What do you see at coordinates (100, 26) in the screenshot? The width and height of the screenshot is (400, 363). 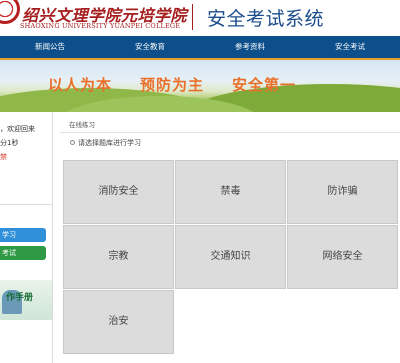 I see `school-name-en: SHAOXING UNIVERSITY YUANPEI COLLEGE` at bounding box center [100, 26].